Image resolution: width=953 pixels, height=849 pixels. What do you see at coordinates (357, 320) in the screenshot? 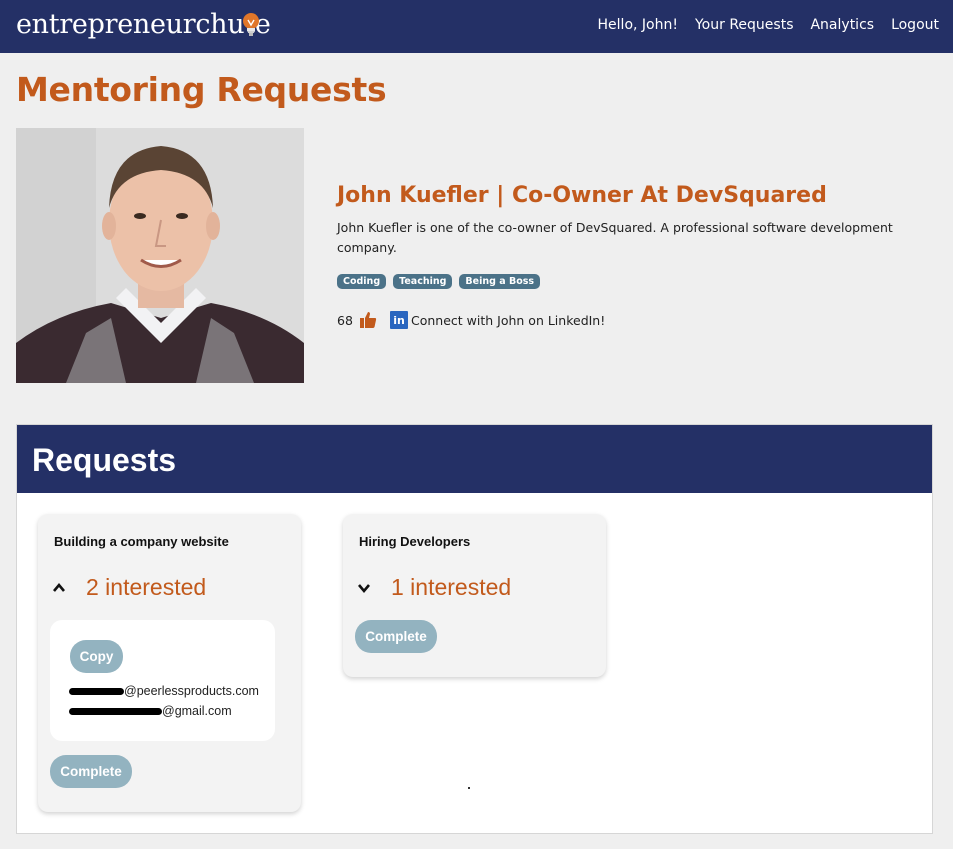
I see `likes: 68` at bounding box center [357, 320].